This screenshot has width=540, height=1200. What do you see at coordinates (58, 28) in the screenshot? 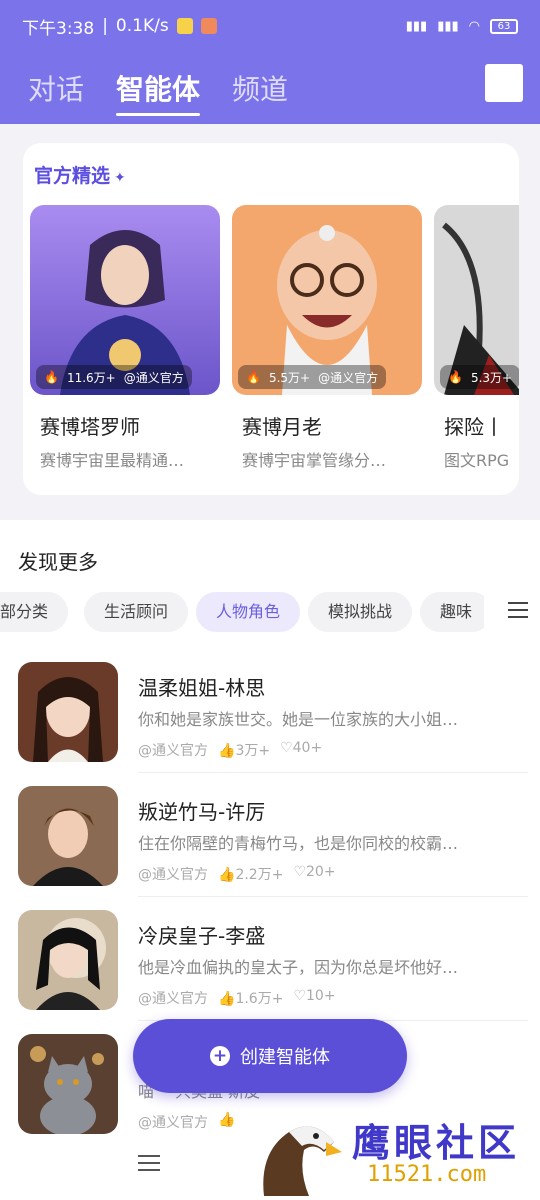
I see `status-time: 下午3:38` at bounding box center [58, 28].